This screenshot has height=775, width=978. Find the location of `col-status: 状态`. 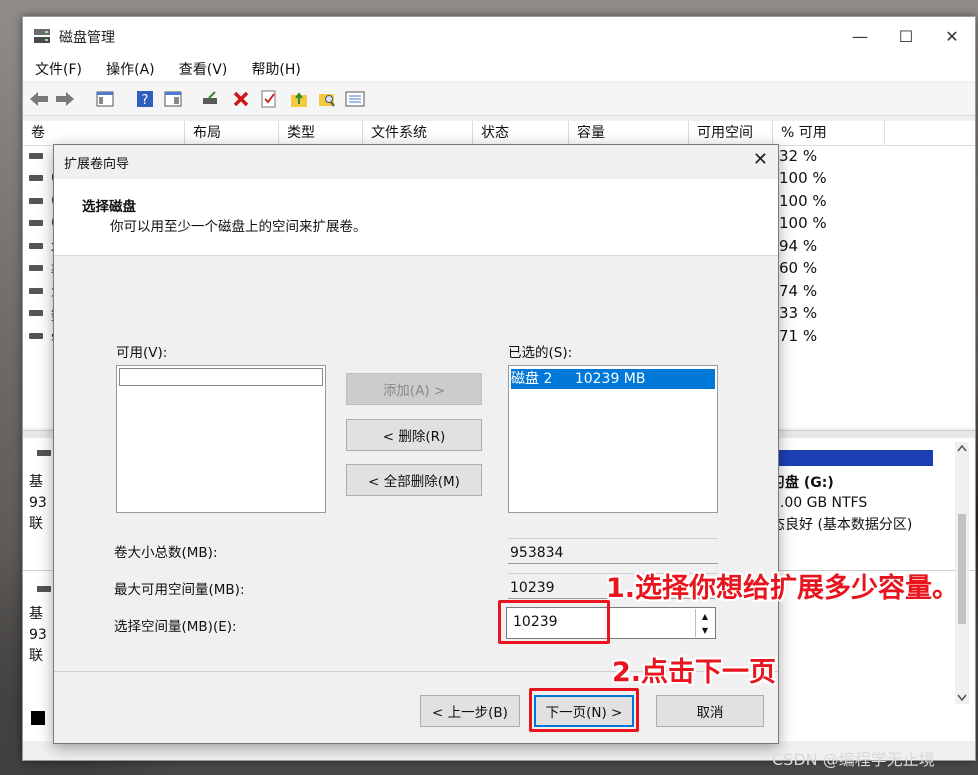

col-status: 状态 is located at coordinates (521, 133).